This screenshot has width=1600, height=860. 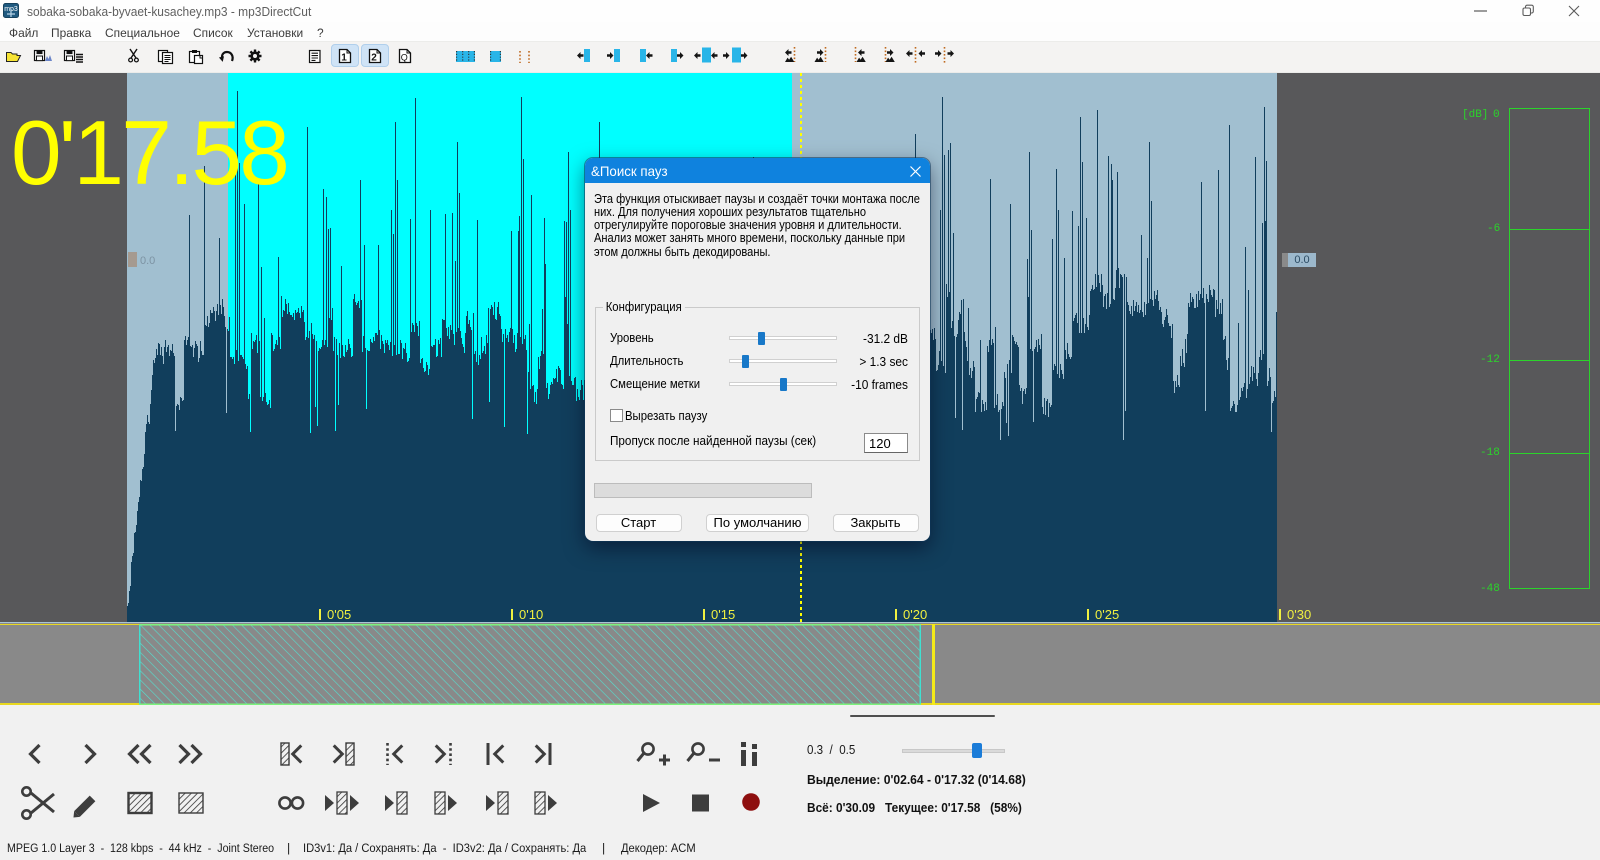 I want to click on svg-text: 1, so click(x=344, y=58).